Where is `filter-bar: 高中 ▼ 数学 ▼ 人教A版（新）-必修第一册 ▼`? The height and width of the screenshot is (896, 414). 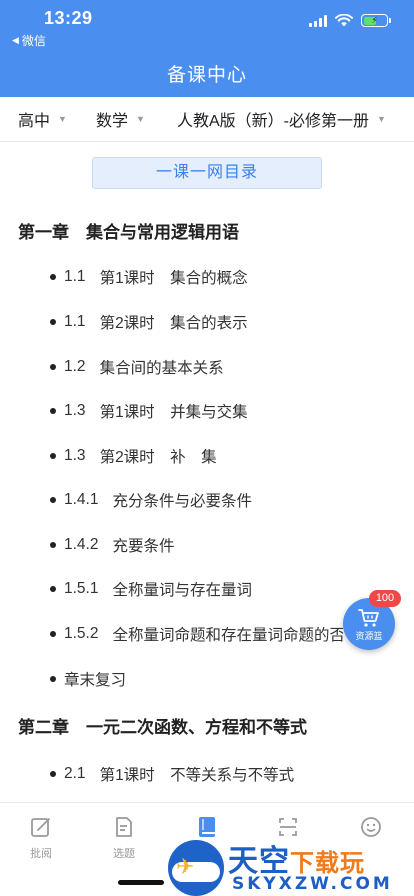 filter-bar: 高中 ▼ 数学 ▼ 人教A版（新）-必修第一册 ▼ is located at coordinates (207, 119).